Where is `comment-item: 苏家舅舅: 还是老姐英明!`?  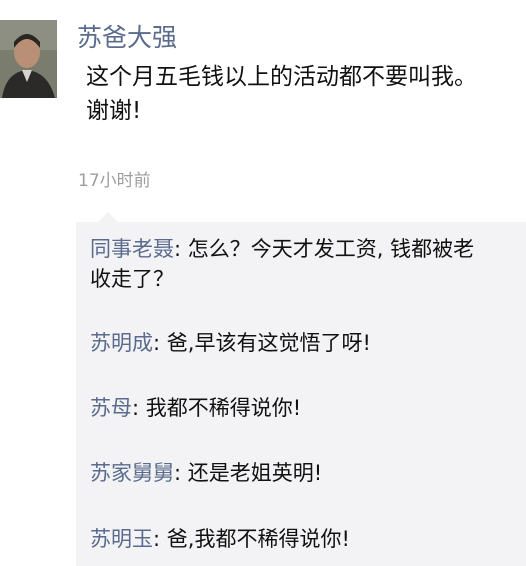
comment-item: 苏家舅舅: 还是老姐英明! is located at coordinates (308, 473).